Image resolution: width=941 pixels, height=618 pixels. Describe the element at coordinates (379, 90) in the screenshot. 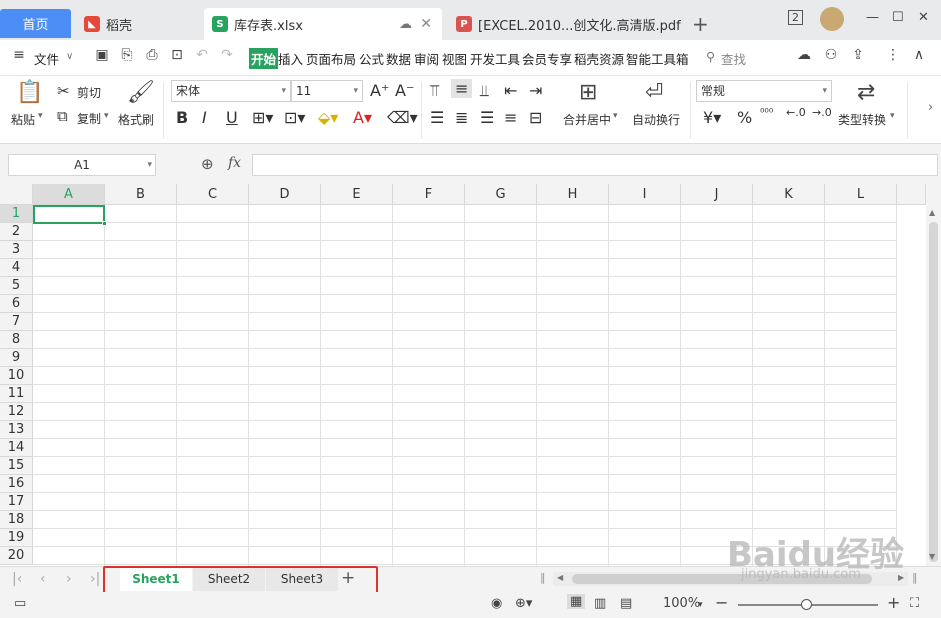

I see `increase-font-icon: A⁺` at that location.